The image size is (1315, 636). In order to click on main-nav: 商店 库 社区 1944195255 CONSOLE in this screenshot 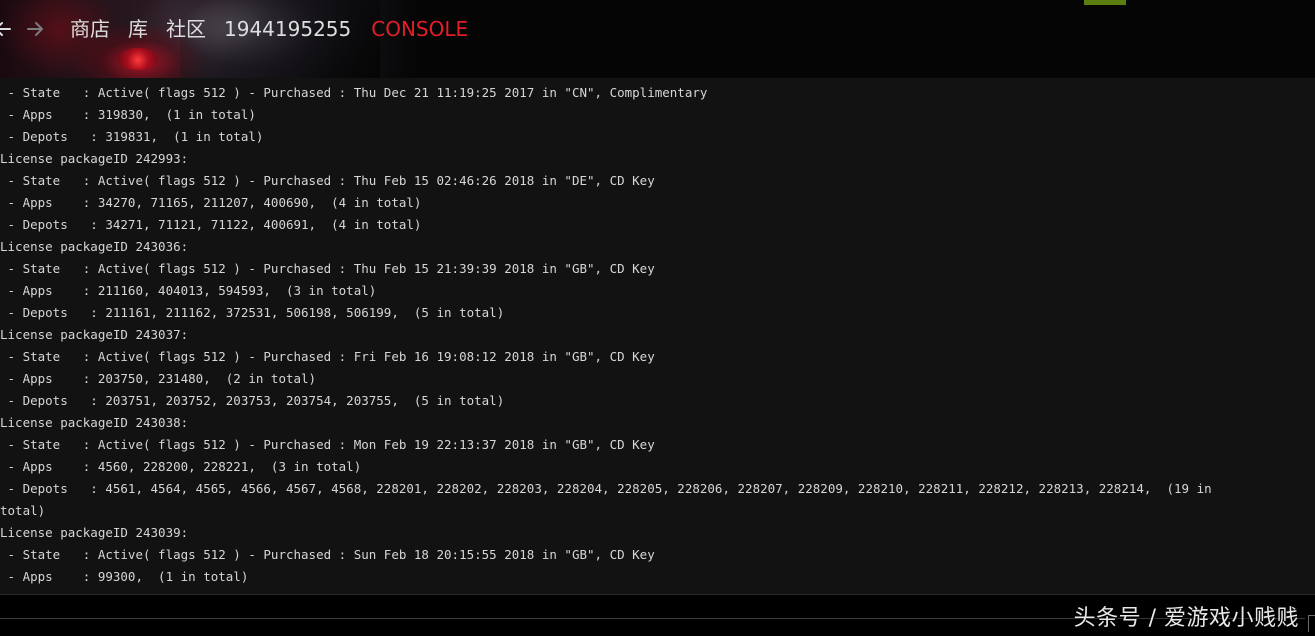, I will do `click(234, 29)`.